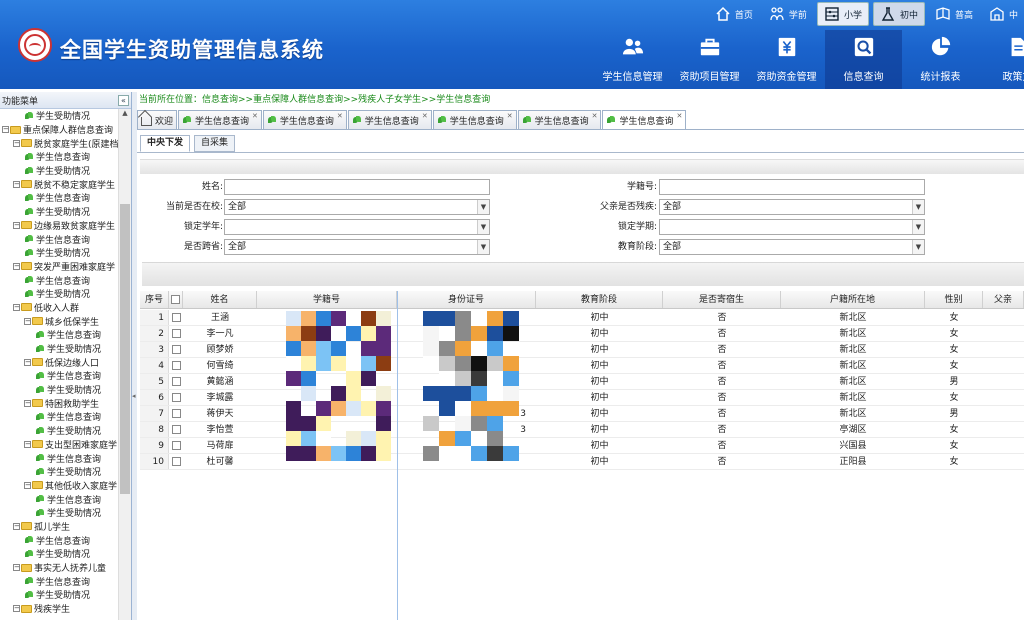  Describe the element at coordinates (644, 119) in the screenshot. I see `tab-6: 学生信息查询 ✕` at that location.